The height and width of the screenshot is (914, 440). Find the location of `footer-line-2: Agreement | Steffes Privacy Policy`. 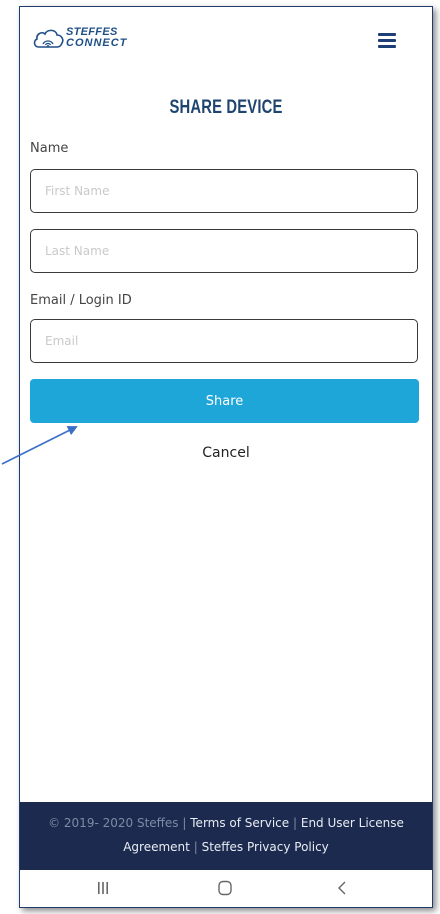

footer-line-2: Agreement | Steffes Privacy Policy is located at coordinates (226, 847).